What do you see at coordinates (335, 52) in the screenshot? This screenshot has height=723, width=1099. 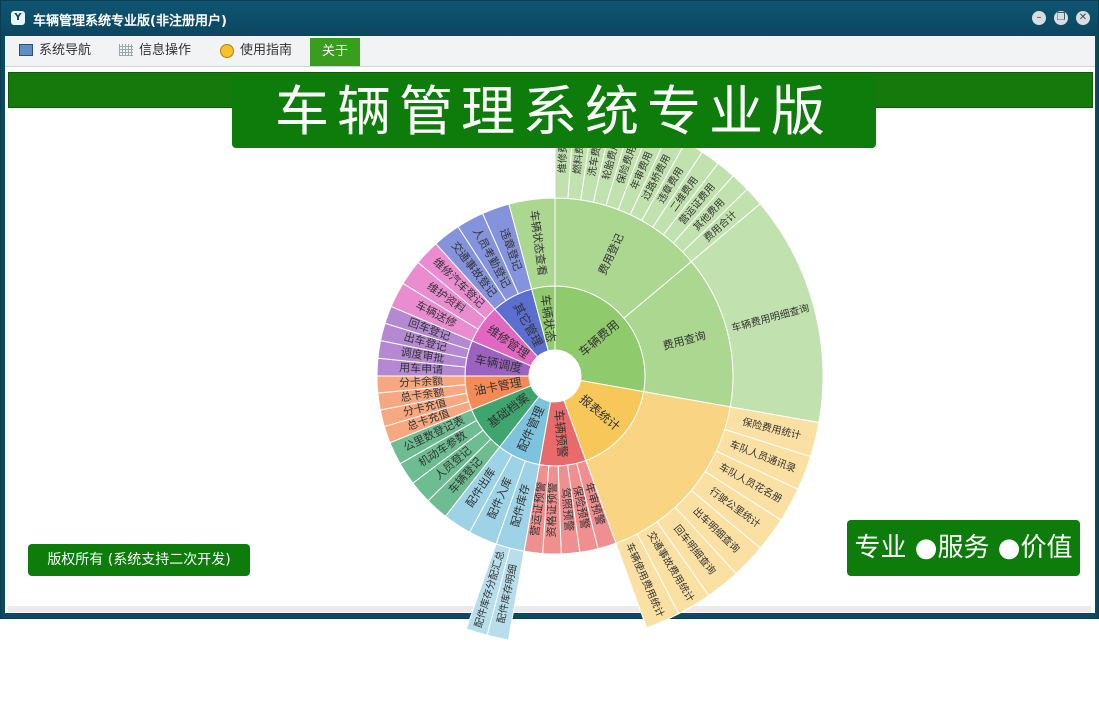 I see `menu-about: 关于` at bounding box center [335, 52].